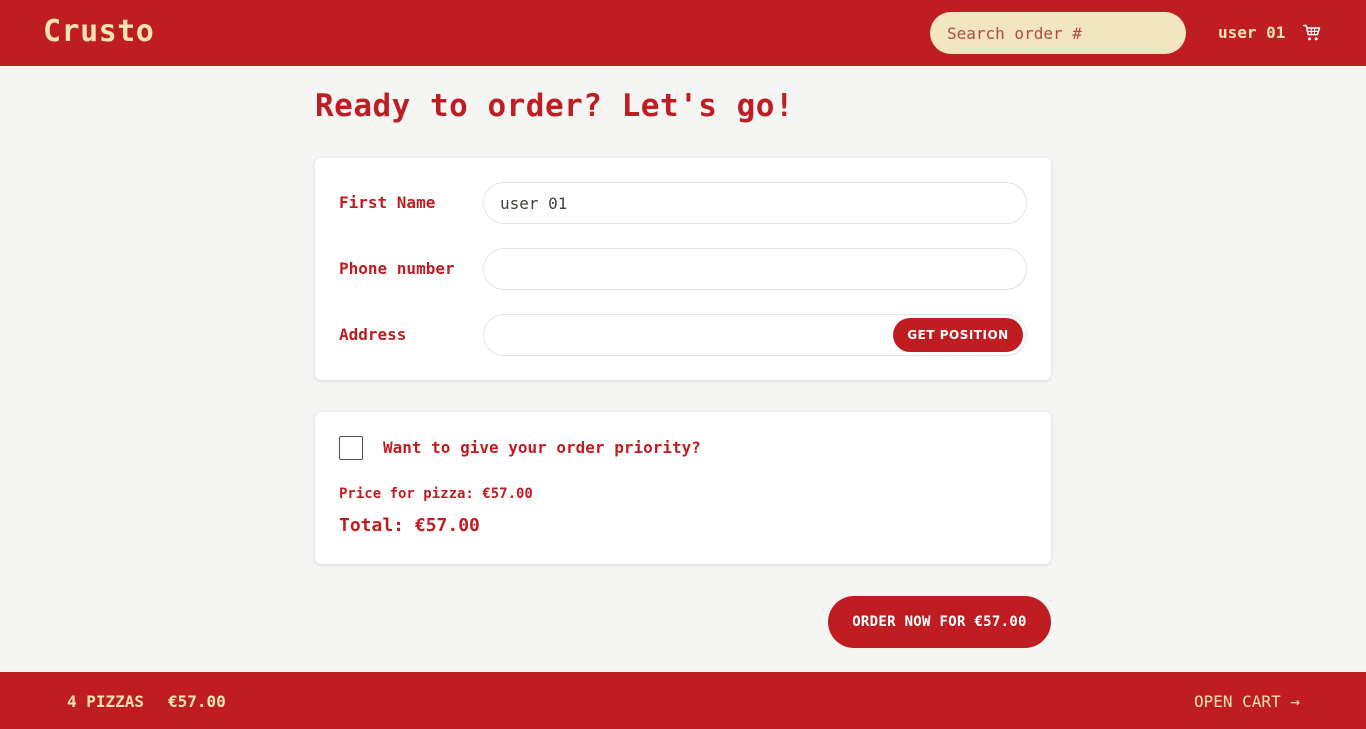 Image resolution: width=1366 pixels, height=729 pixels. What do you see at coordinates (409, 525) in the screenshot?
I see `total-line: Total: €57.00` at bounding box center [409, 525].